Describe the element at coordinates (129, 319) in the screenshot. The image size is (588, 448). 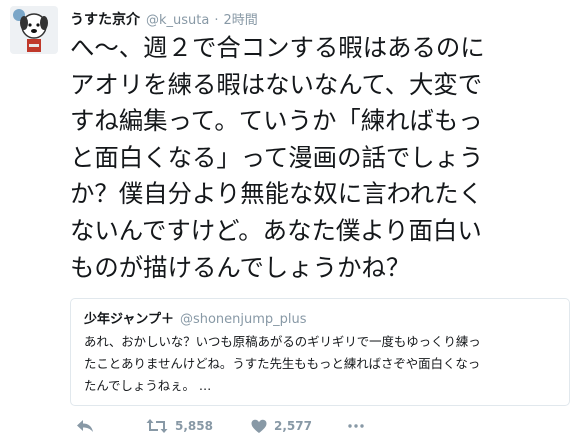
I see `quoted-display-name: 少年ジャンプ＋` at that location.